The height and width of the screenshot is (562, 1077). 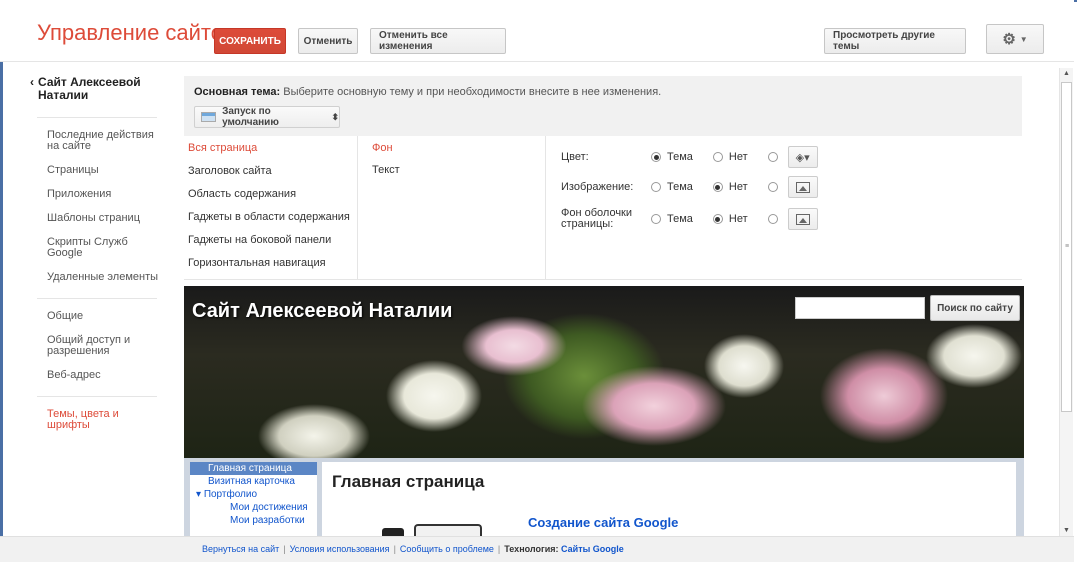 I want to click on sidebar-item-web-address: Веб-адрес, so click(x=103, y=375).